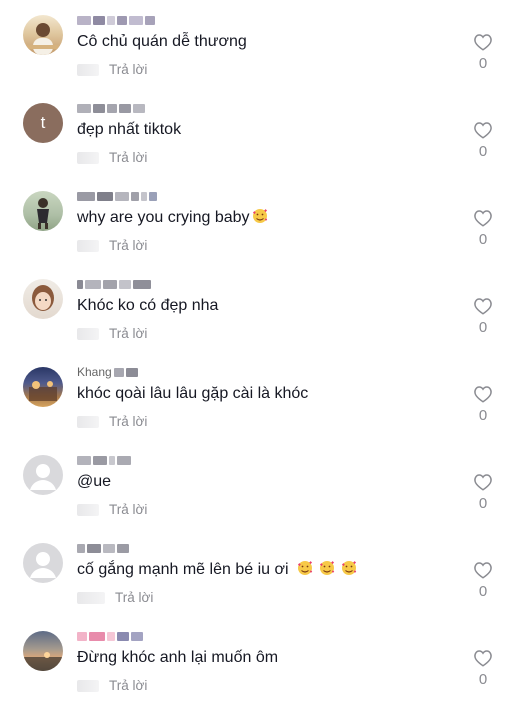 This screenshot has width=506, height=719. Describe the element at coordinates (253, 59) in the screenshot. I see `comment-item: Cô chủ quán dễ thương Trả lời 0` at that location.